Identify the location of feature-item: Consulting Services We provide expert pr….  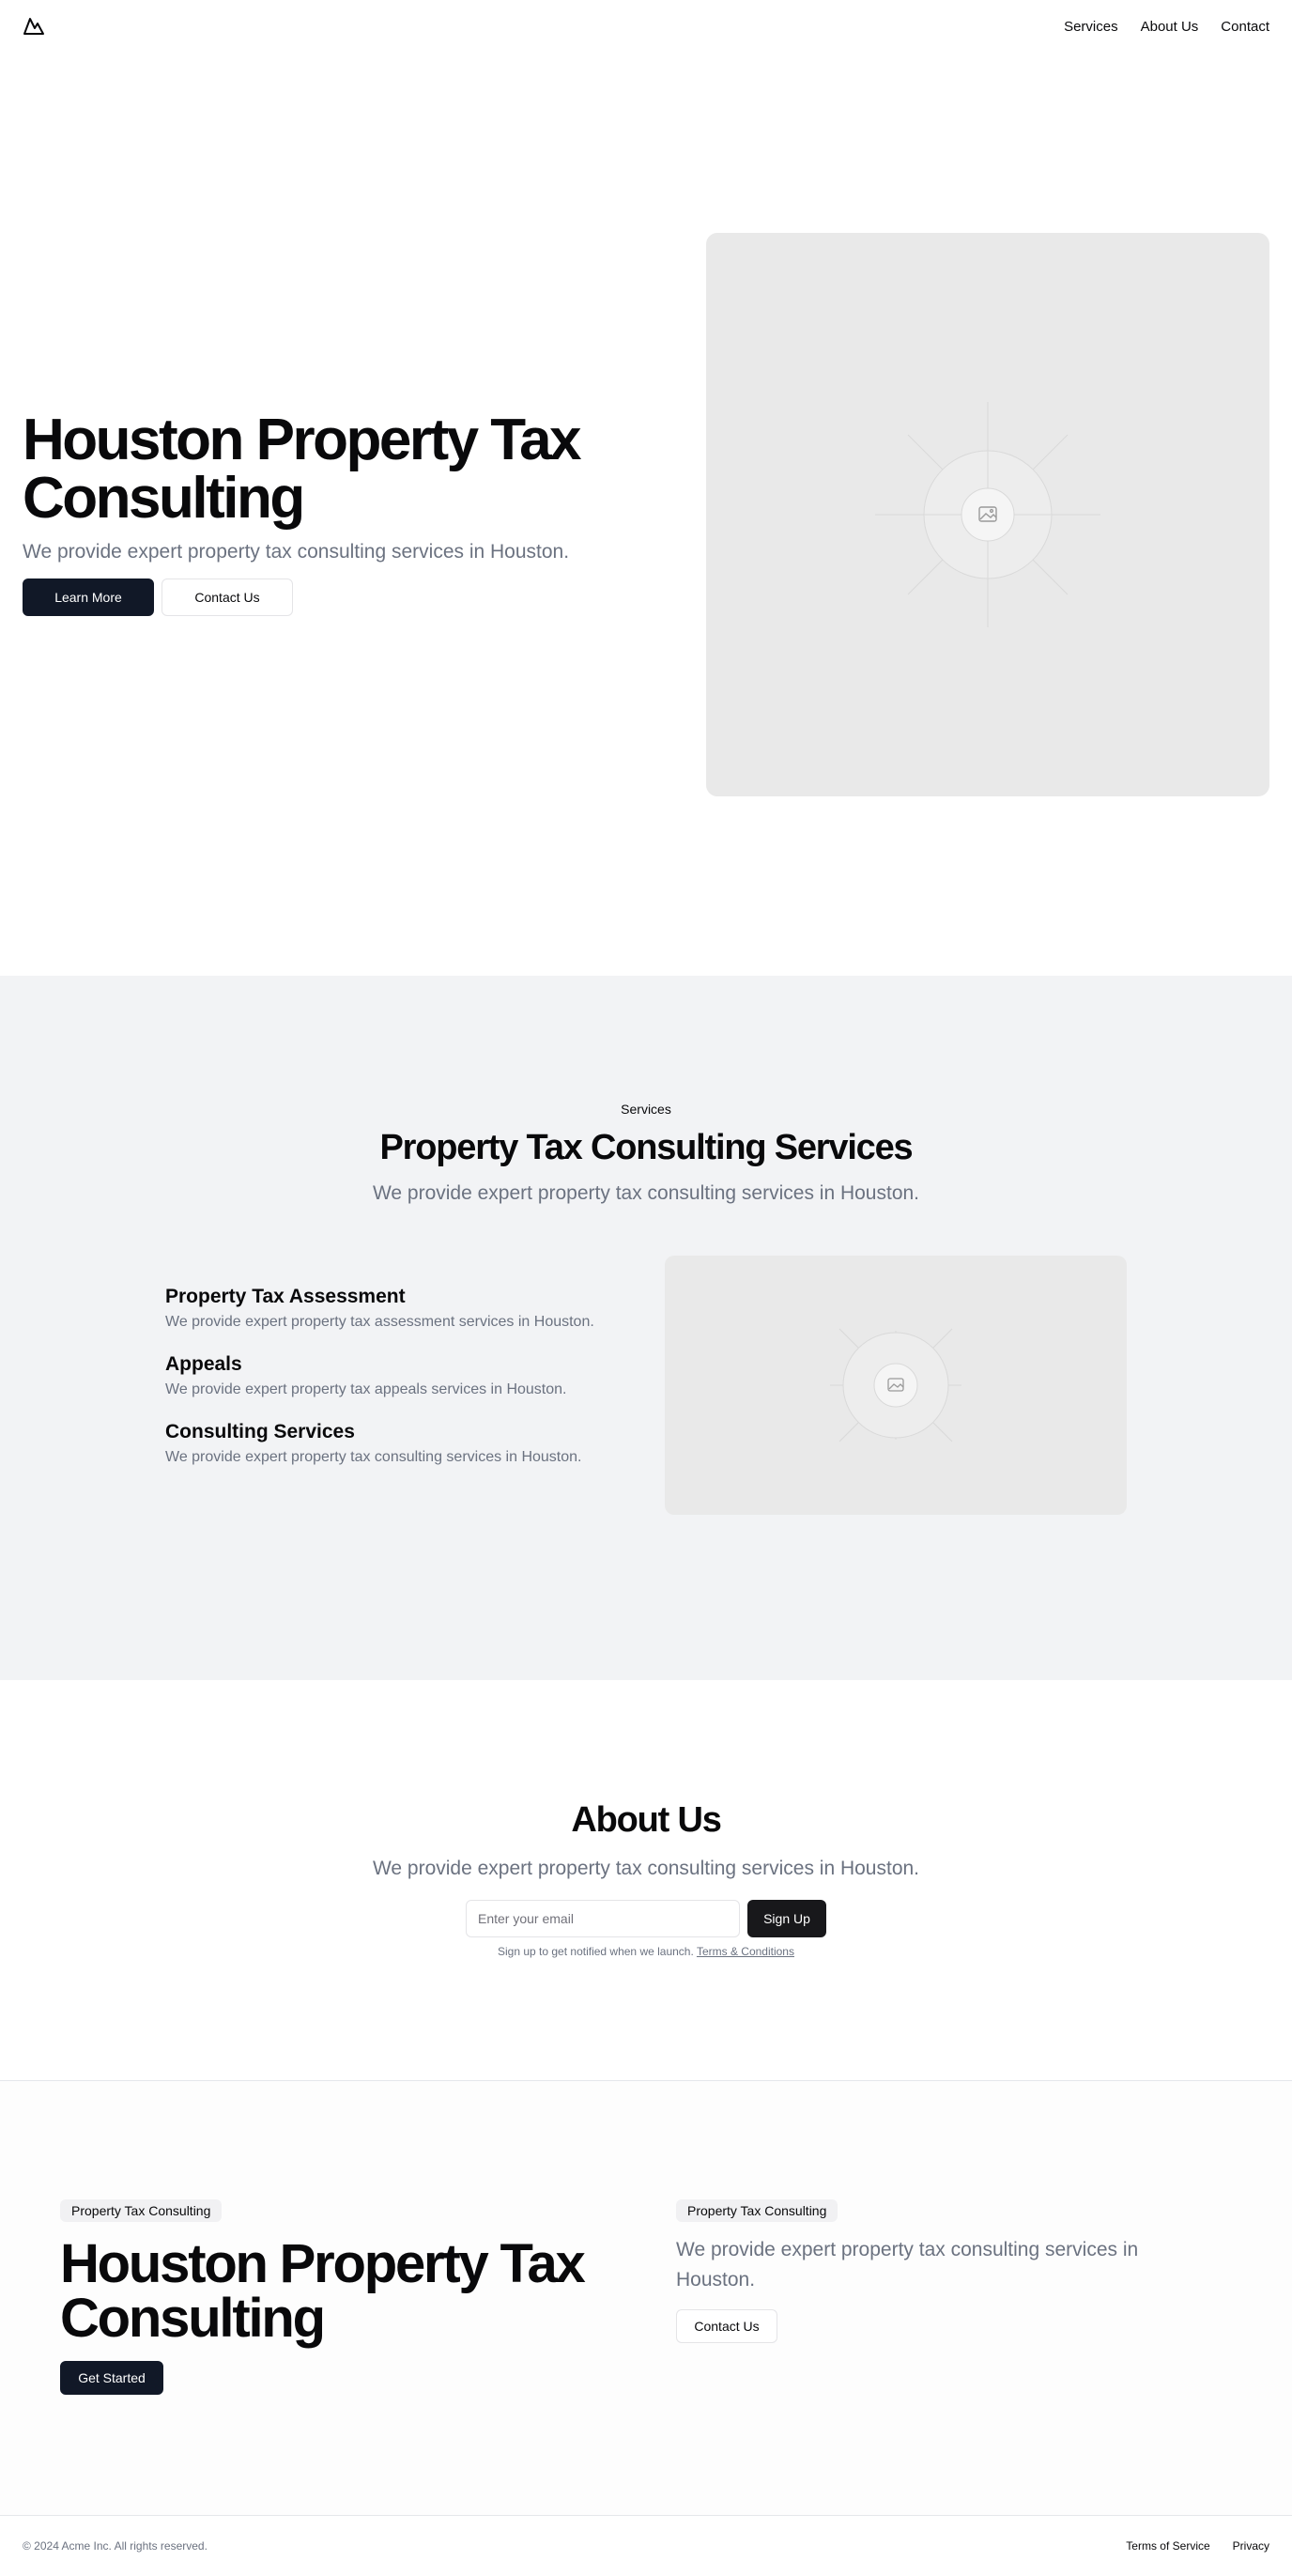
(410, 1443).